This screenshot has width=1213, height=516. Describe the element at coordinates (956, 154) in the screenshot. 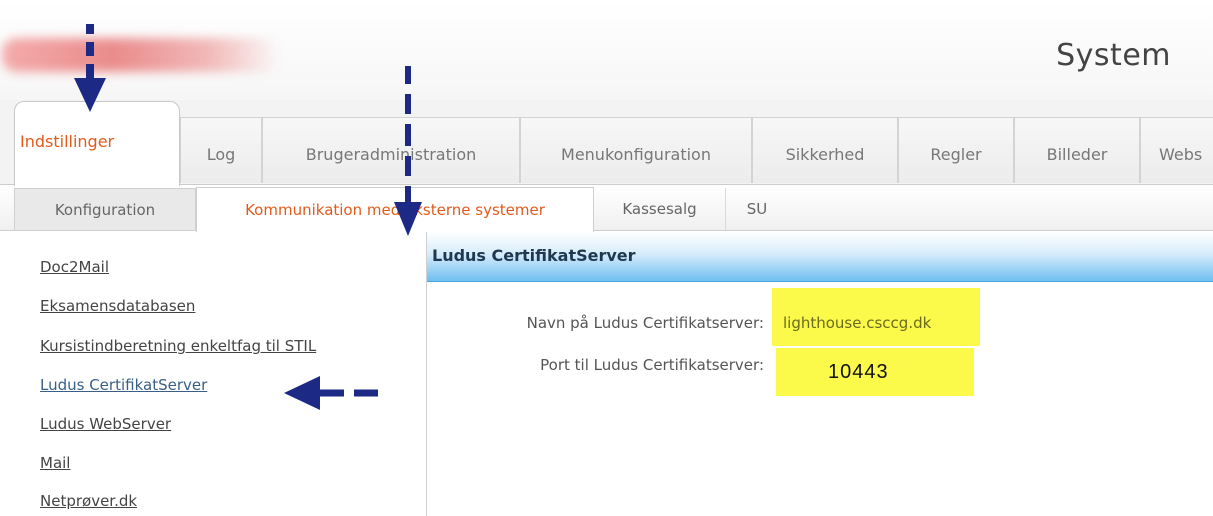

I see `tab-label: Regler` at that location.